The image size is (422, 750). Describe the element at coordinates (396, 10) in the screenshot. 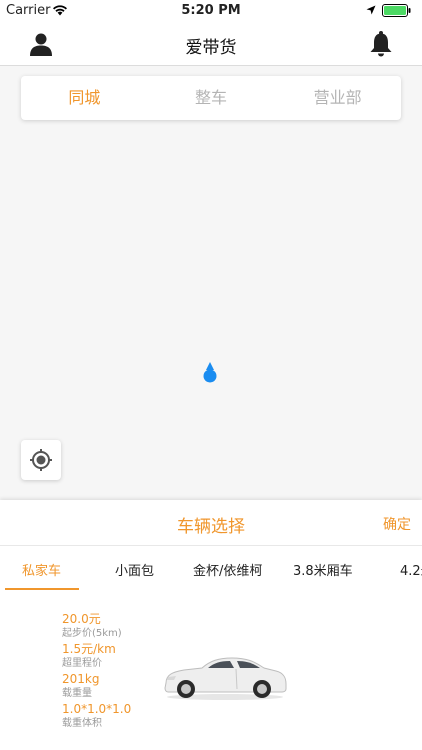

I see `battery-icon` at that location.